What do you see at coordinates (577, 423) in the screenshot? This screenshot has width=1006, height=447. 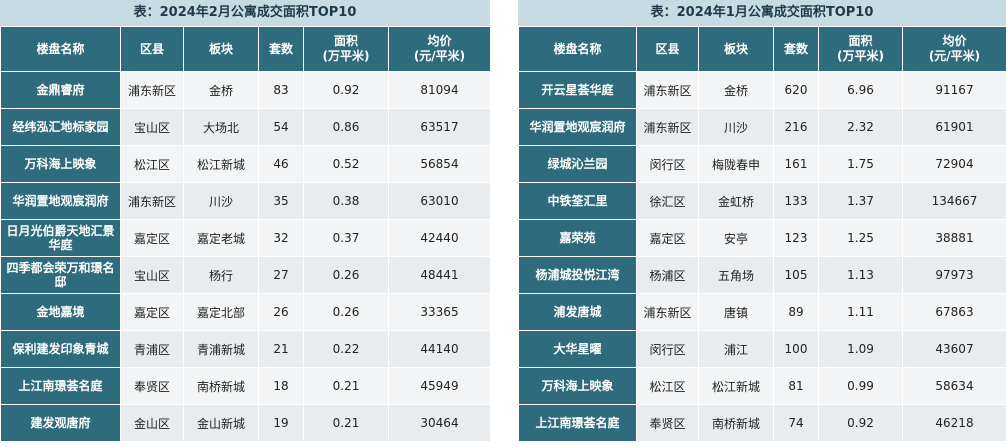 I see `name-cell: 上江南璟荟名庭` at bounding box center [577, 423].